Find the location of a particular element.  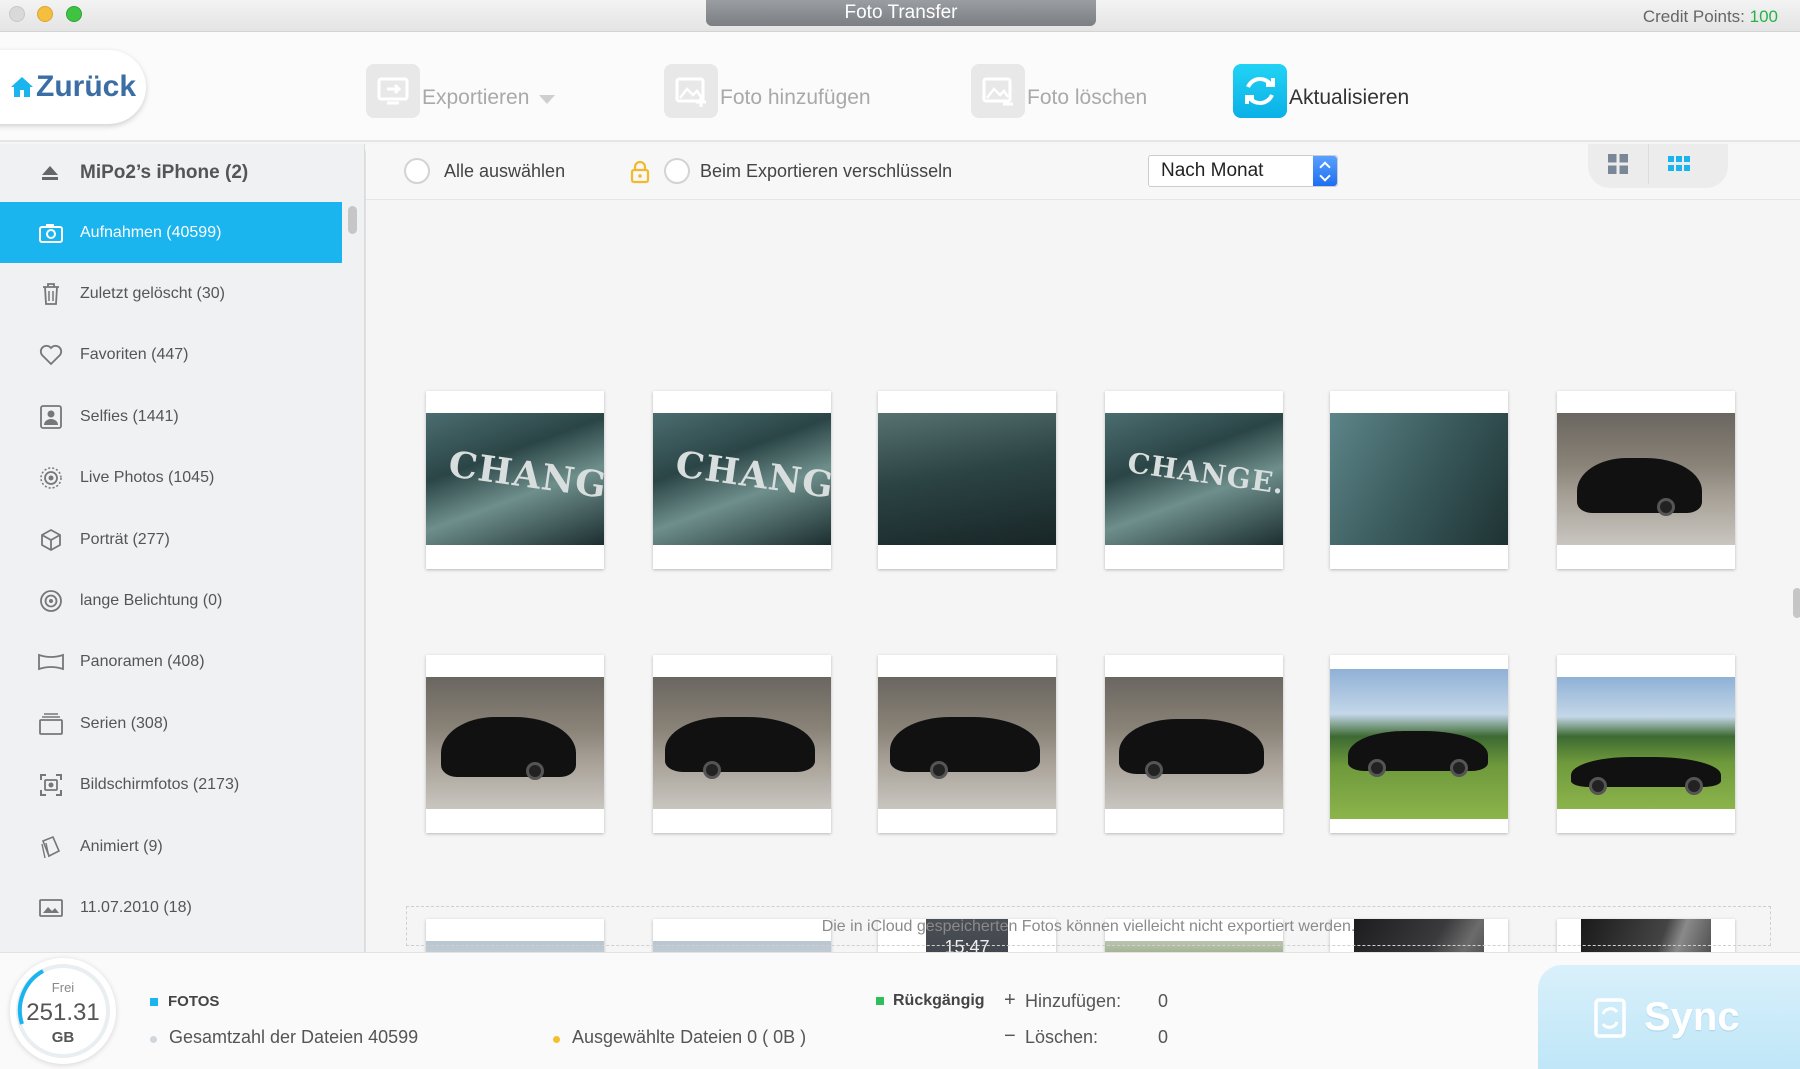

storage-gauge: Frei 251.31 GB is located at coordinates (63, 1011).